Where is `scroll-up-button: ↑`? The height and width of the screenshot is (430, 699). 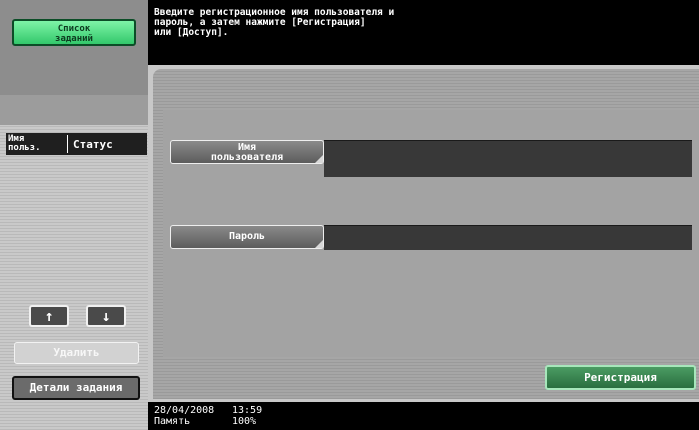 scroll-up-button: ↑ is located at coordinates (49, 316).